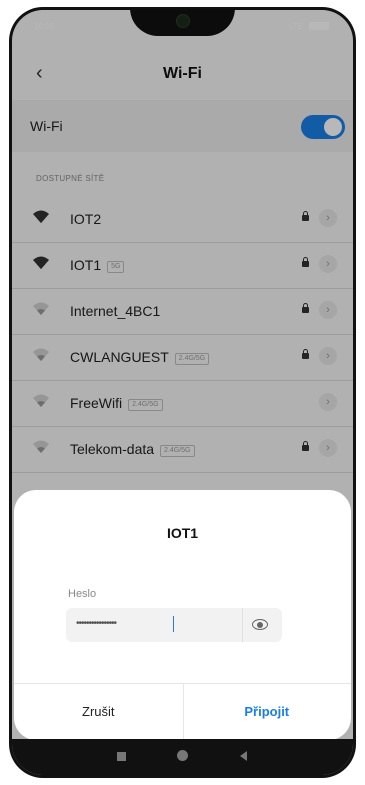  What do you see at coordinates (267, 712) in the screenshot?
I see `connect-button: Připojit` at bounding box center [267, 712].